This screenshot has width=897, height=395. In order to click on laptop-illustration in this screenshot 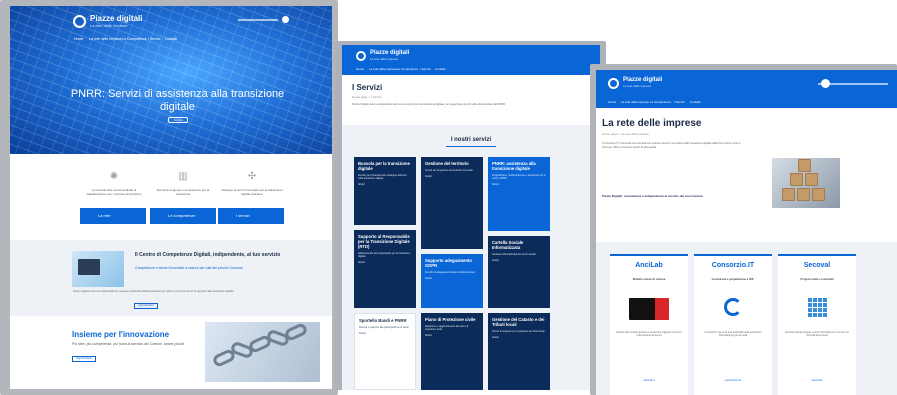, I will do `click(98, 269)`.